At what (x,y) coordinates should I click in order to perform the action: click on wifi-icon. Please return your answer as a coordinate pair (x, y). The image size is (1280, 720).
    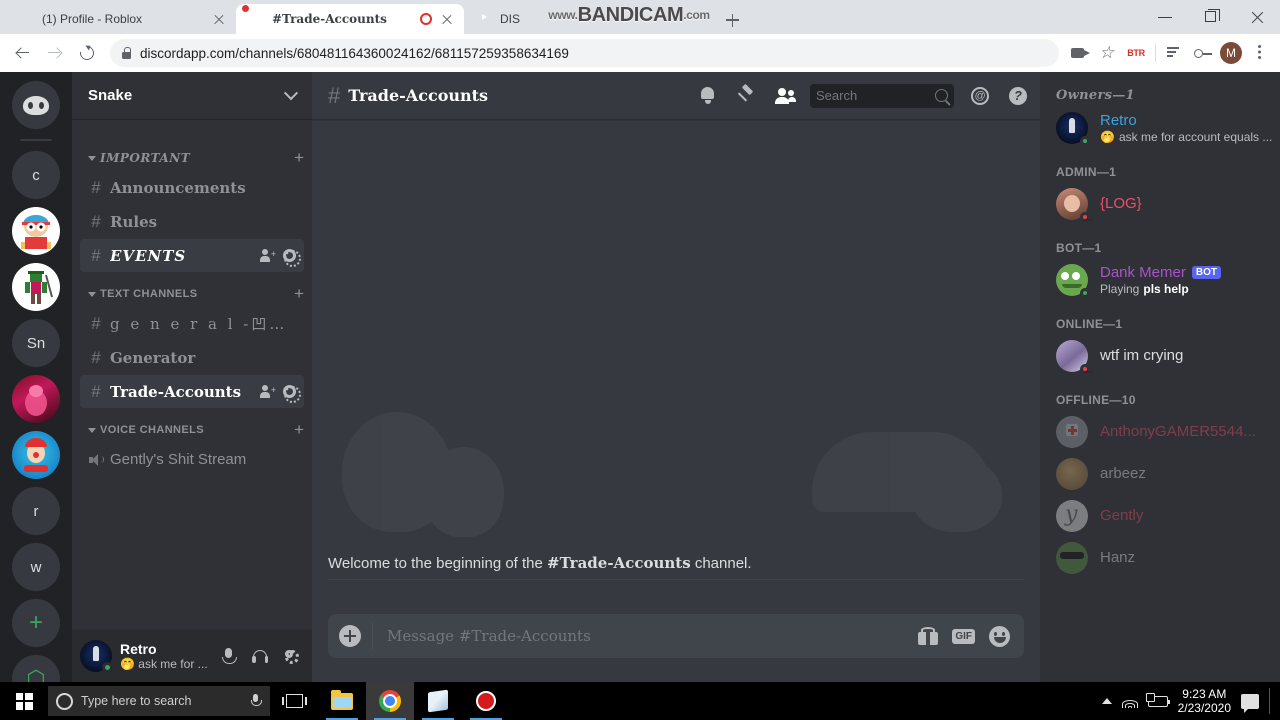
    Looking at the image, I should click on (1129, 701).